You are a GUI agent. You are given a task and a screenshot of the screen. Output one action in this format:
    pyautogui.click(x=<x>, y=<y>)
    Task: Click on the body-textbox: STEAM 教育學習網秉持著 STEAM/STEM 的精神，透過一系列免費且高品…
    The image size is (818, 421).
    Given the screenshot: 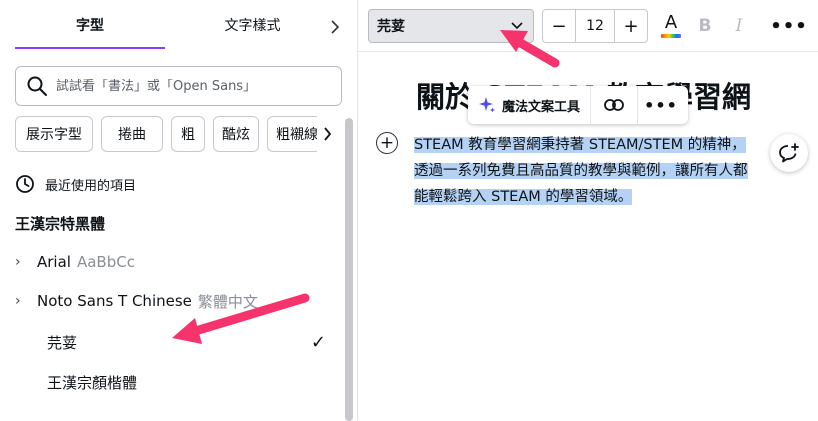 What is the action you would take?
    pyautogui.click(x=586, y=171)
    